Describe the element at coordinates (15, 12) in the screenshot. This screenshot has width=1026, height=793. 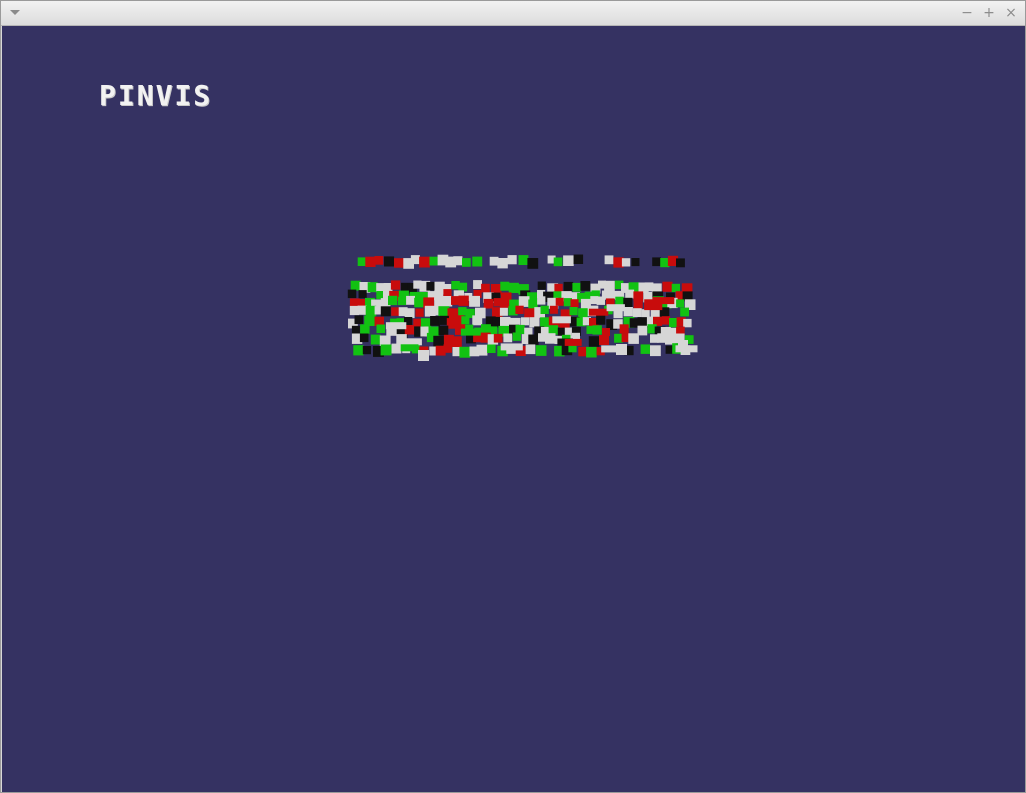
I see `chevron-down-icon` at that location.